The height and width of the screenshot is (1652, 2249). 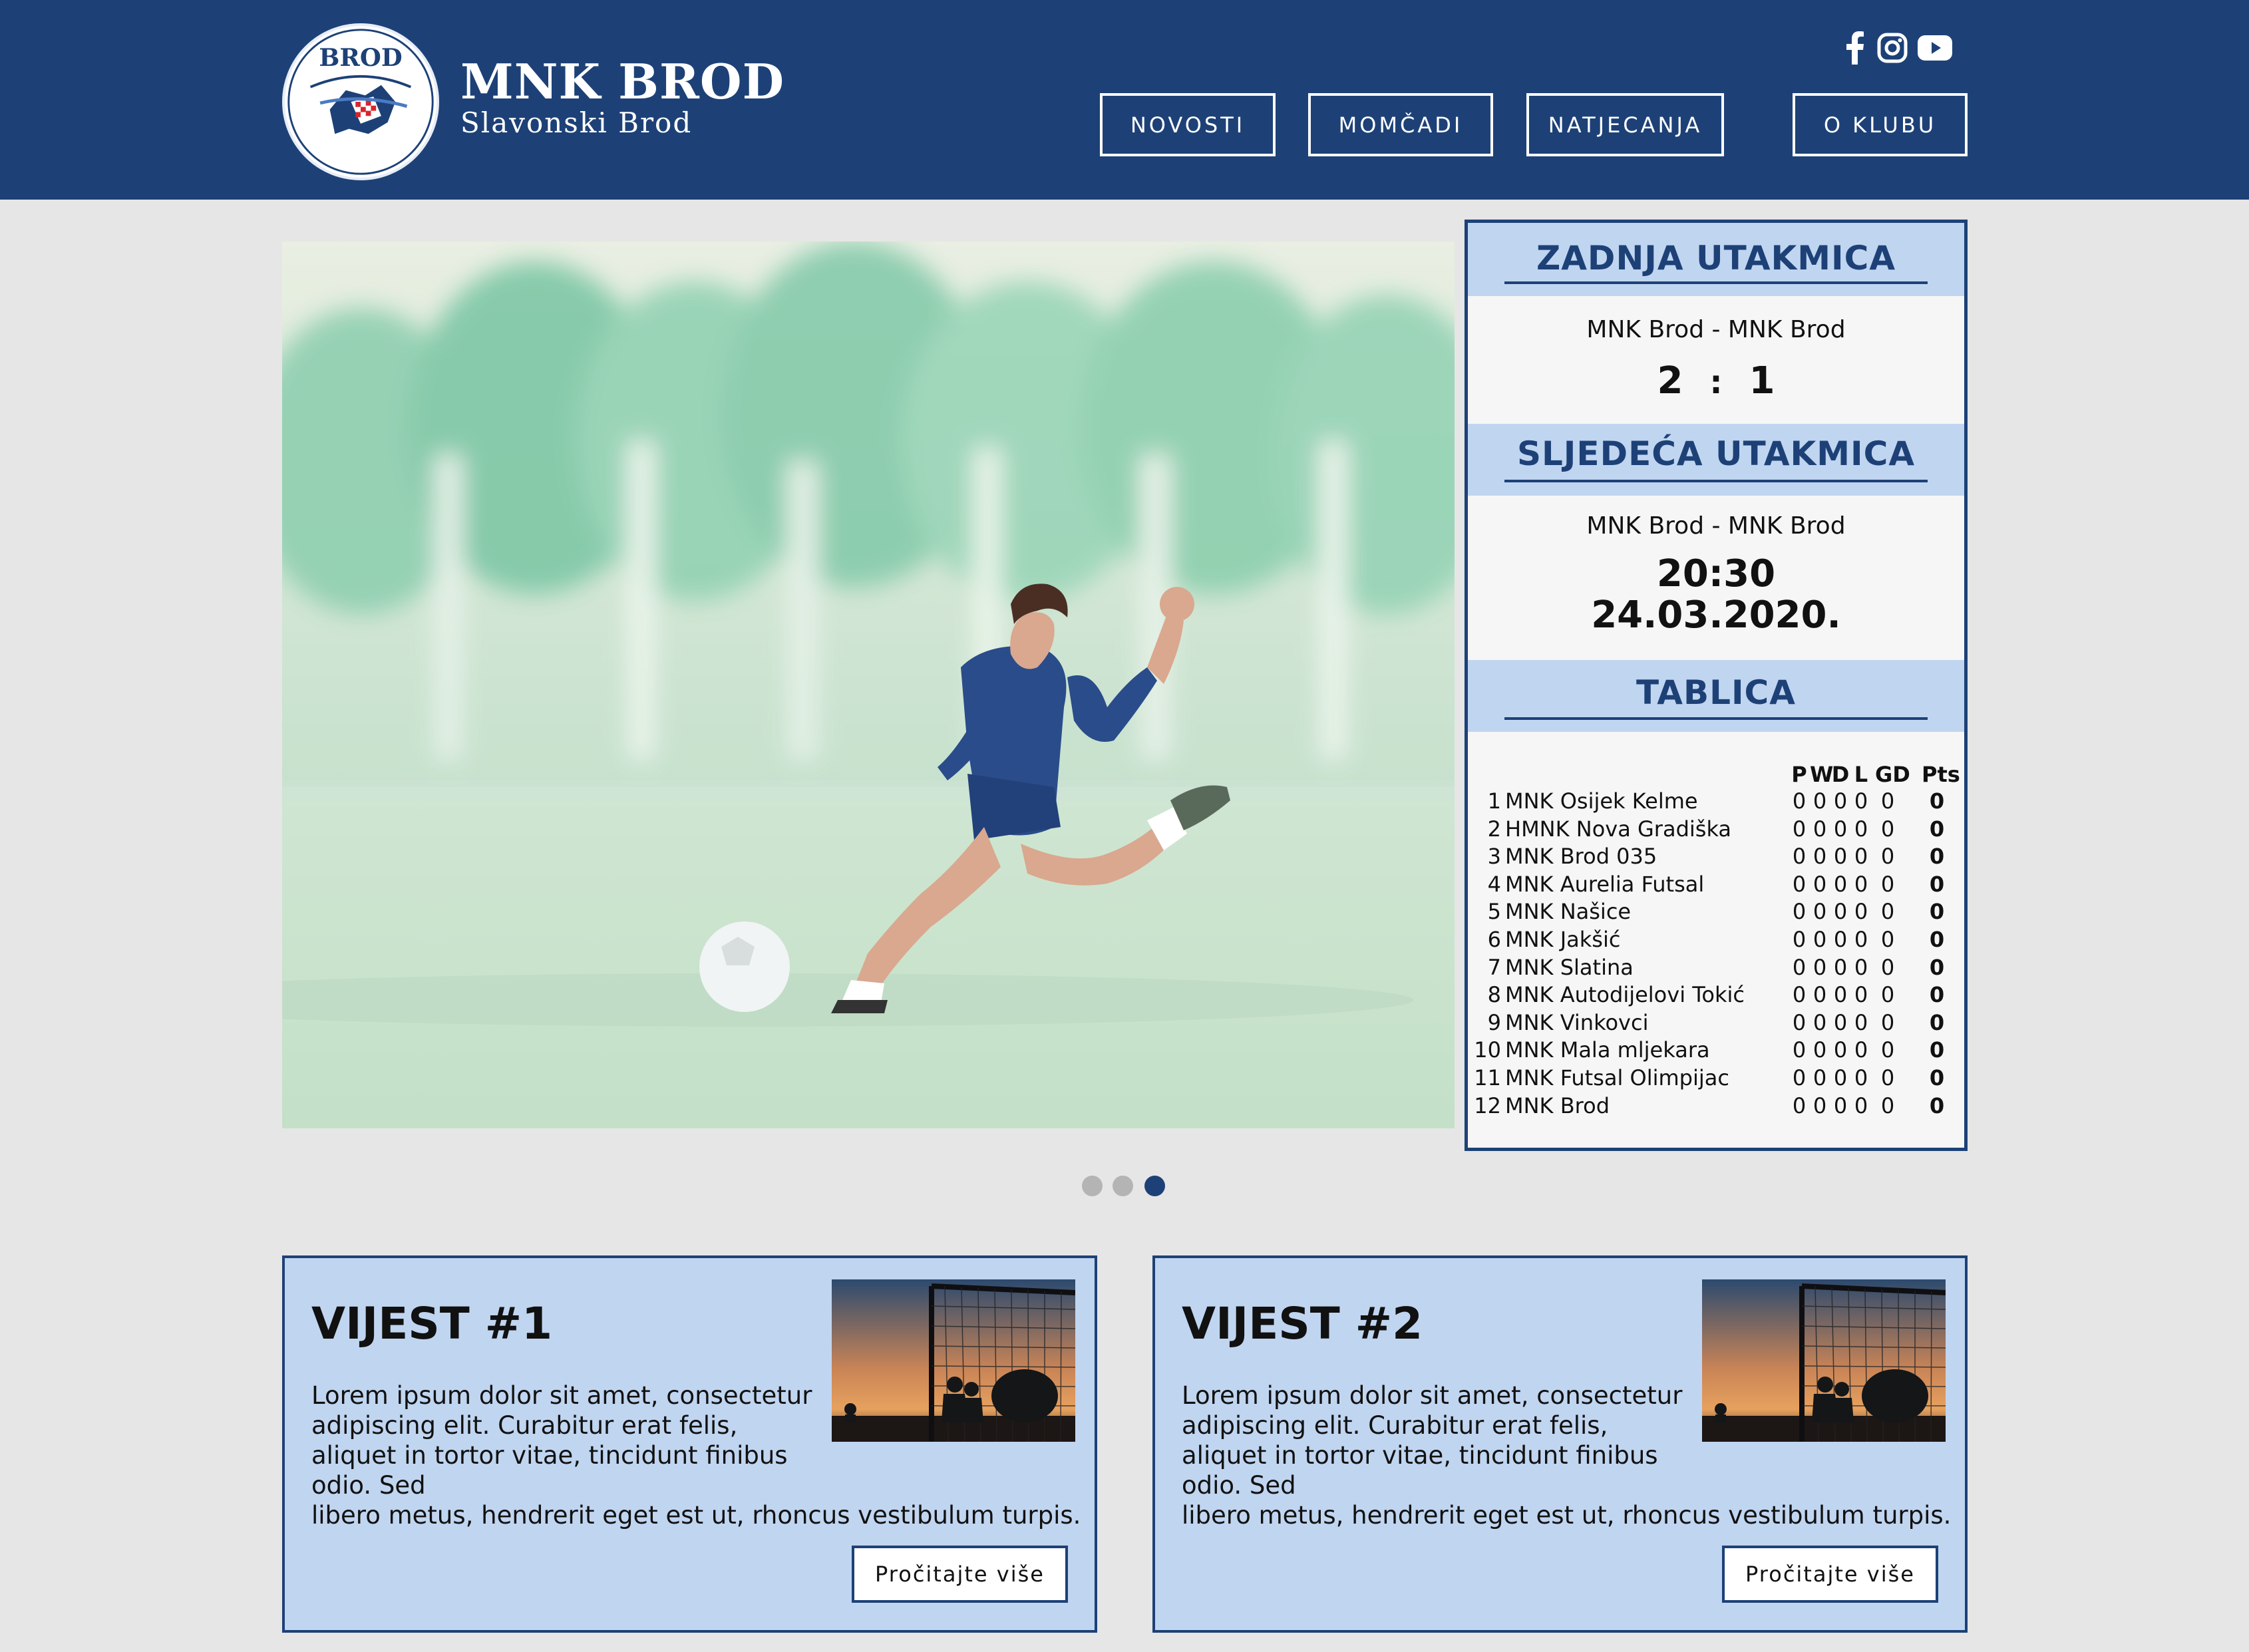 I want to click on table-cell-team: MNK Našice, so click(x=1568, y=912).